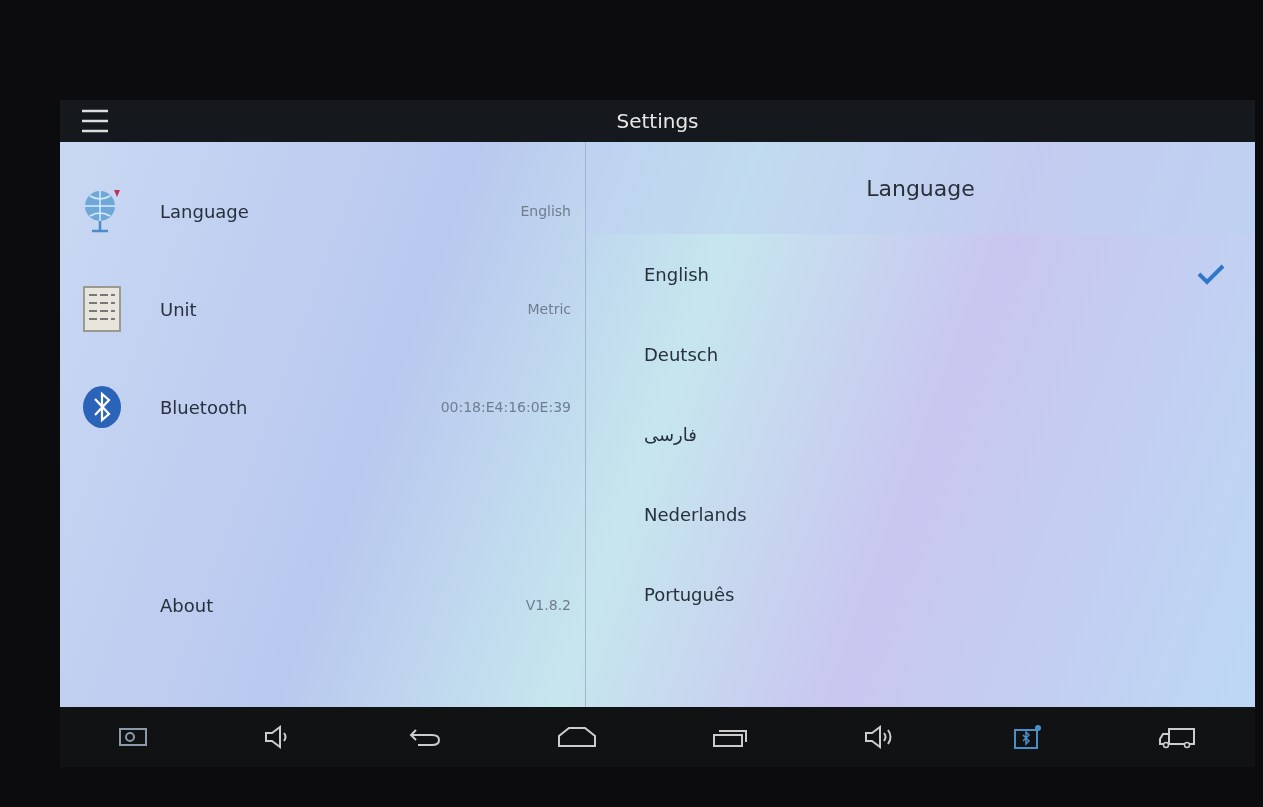  Describe the element at coordinates (132, 737) in the screenshot. I see `screenshot-icon` at that location.